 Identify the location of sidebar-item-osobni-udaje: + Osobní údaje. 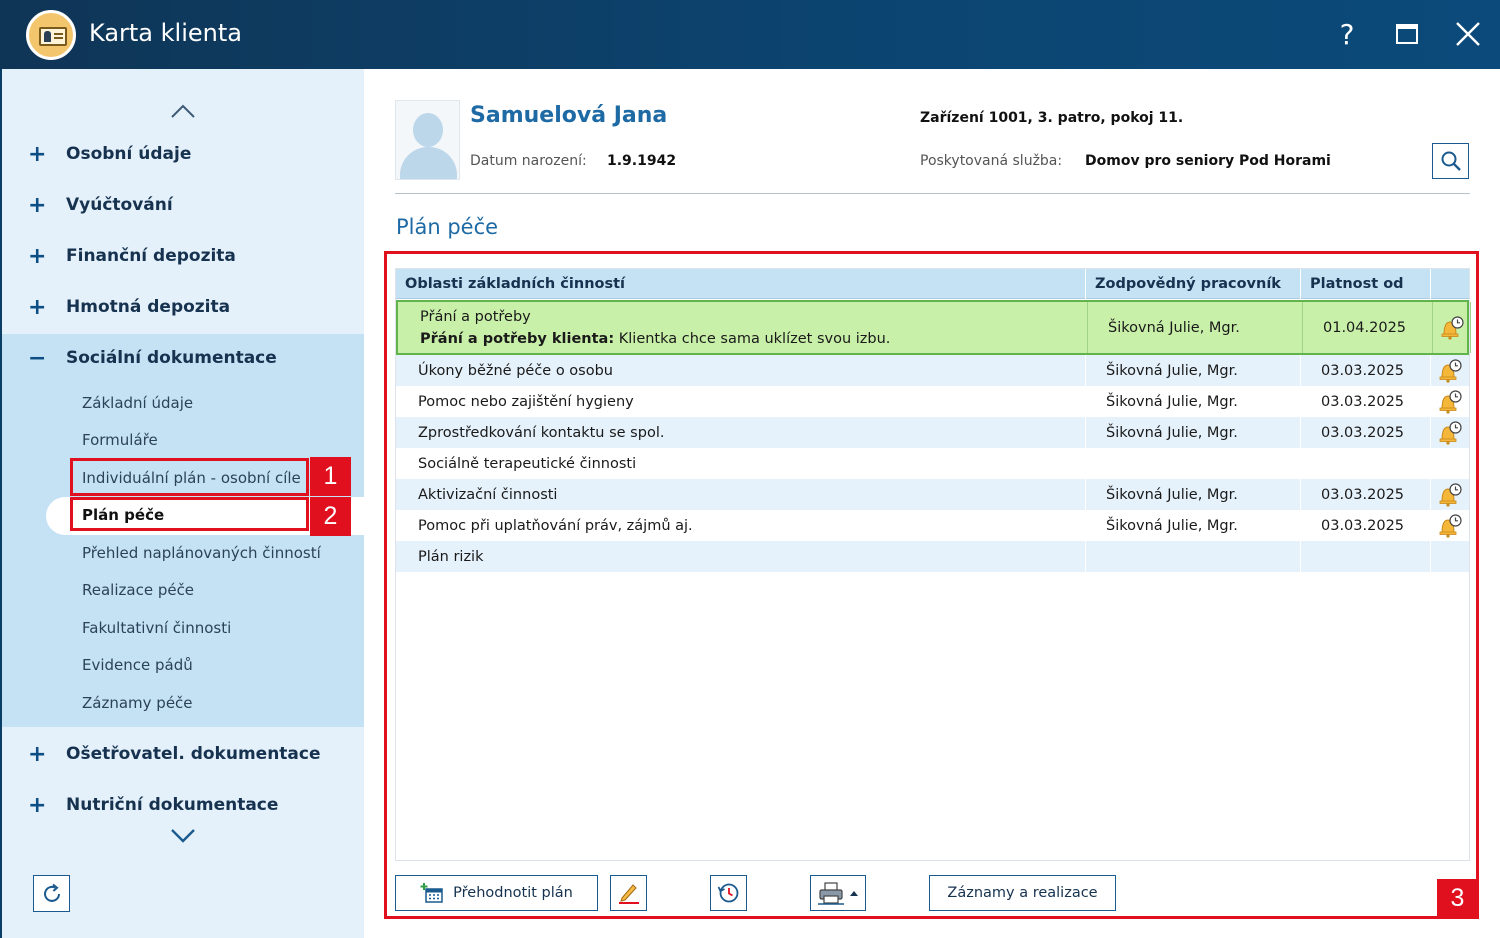
(109, 154).